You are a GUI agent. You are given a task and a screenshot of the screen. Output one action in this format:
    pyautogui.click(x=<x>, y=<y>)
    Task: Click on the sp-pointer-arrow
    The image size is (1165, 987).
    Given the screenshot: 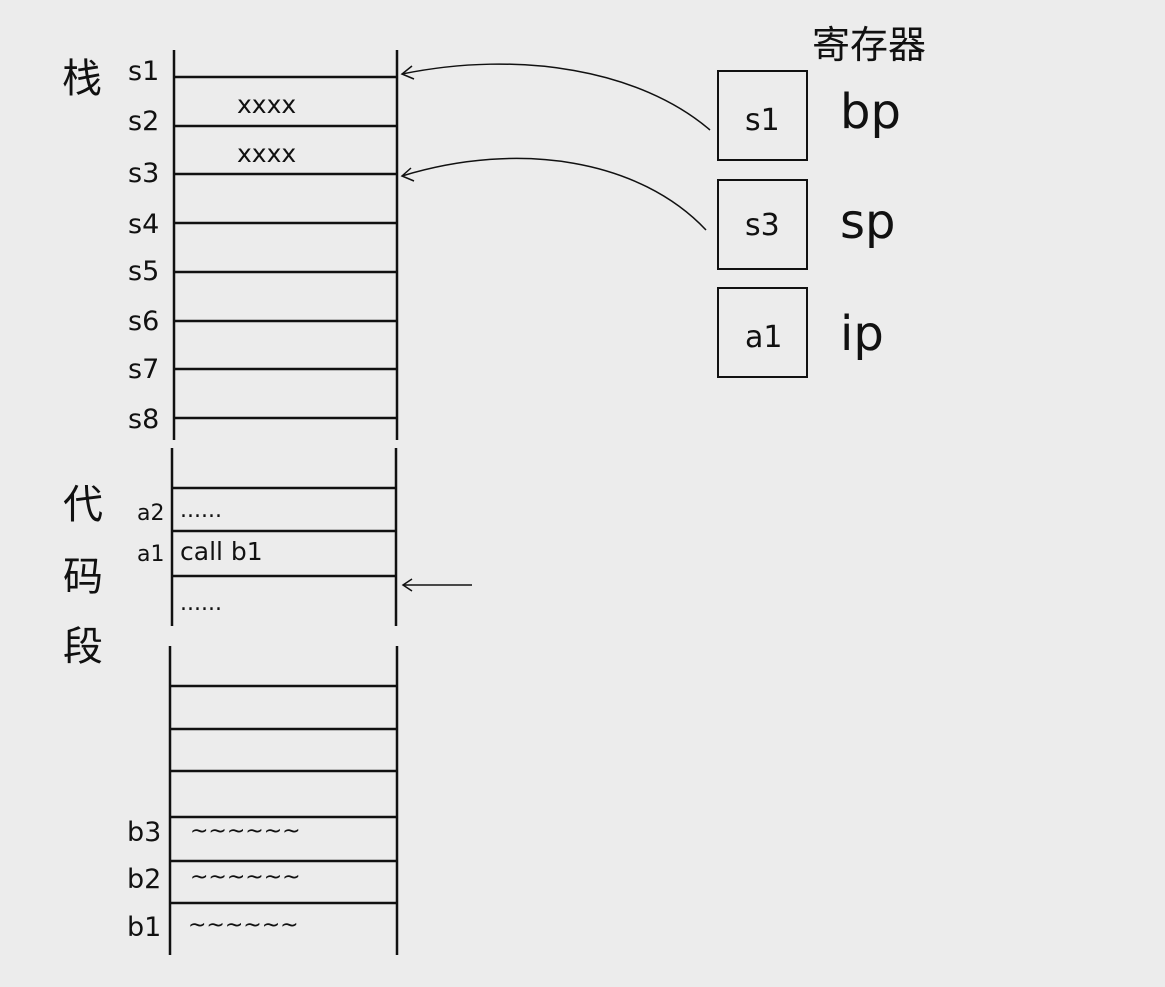 What is the action you would take?
    pyautogui.click(x=554, y=194)
    